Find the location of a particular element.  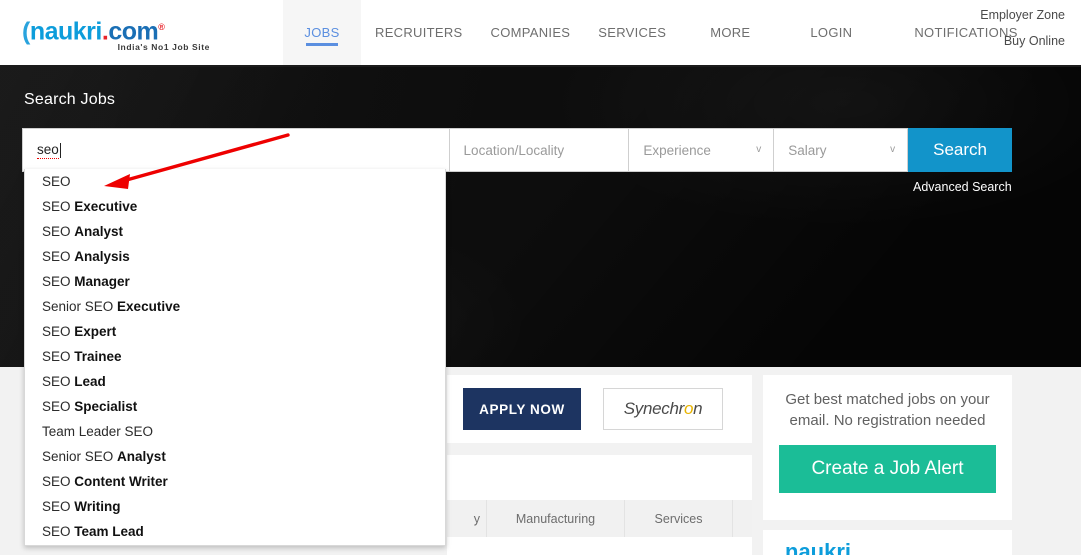

experience-select: Experience v is located at coordinates (701, 150).